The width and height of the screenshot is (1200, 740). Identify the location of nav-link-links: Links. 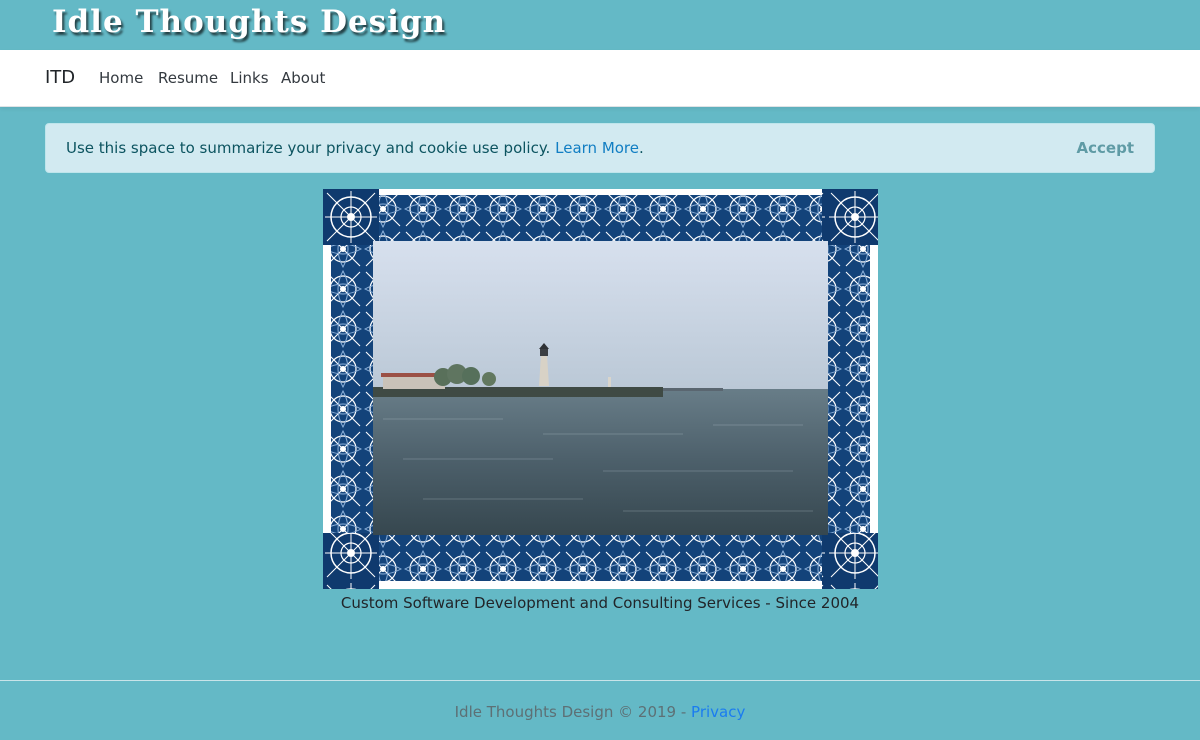
(249, 78).